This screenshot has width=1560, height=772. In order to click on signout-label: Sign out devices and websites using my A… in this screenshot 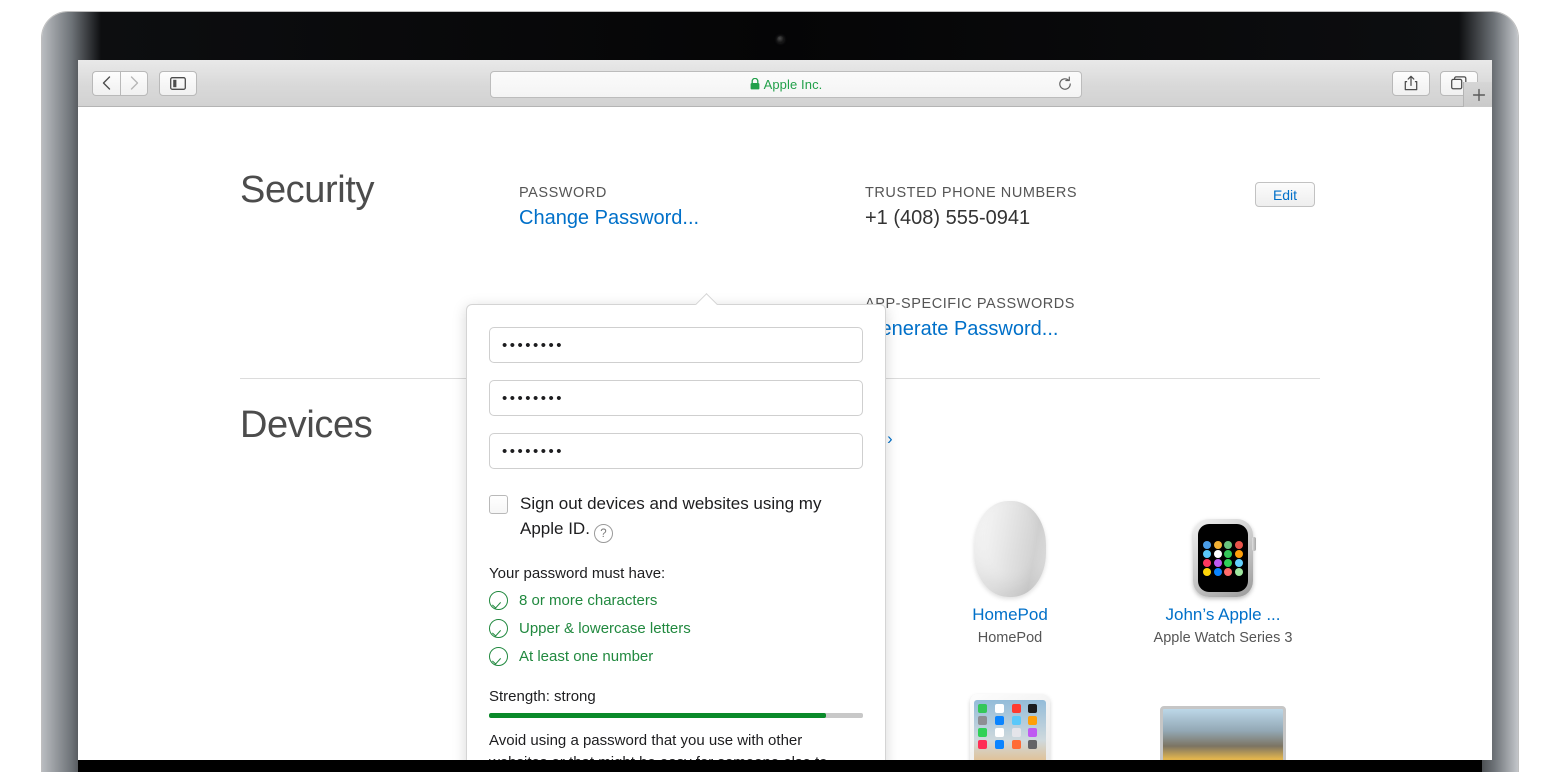, I will do `click(685, 518)`.